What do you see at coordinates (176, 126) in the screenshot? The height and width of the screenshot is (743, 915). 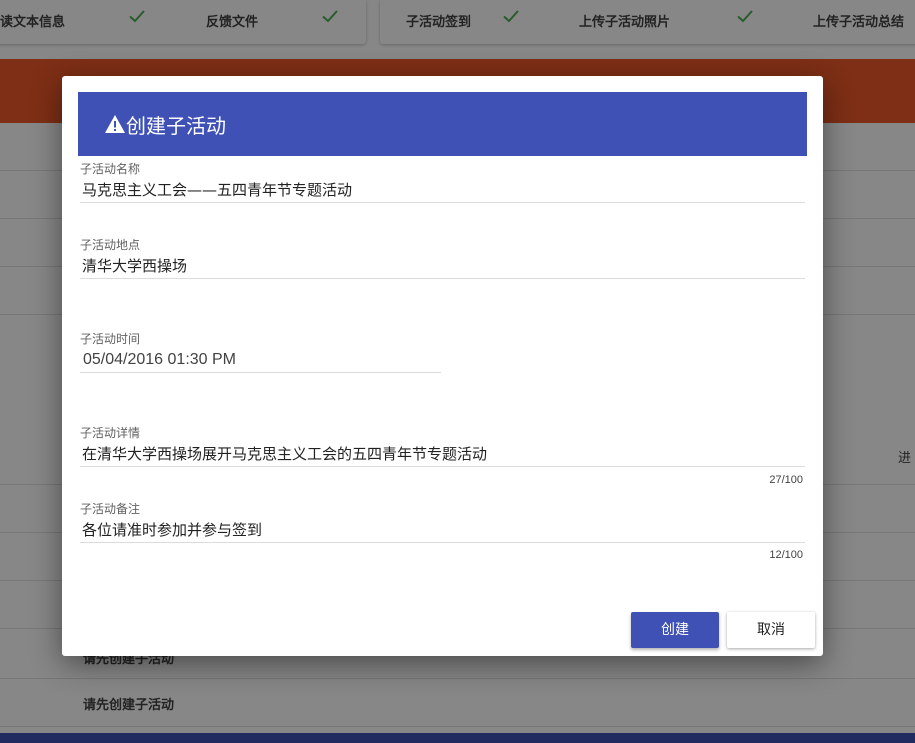 I see `dialog-title: 创建子活动` at bounding box center [176, 126].